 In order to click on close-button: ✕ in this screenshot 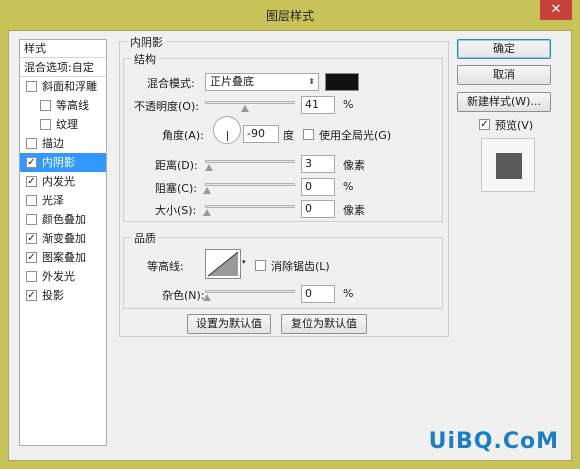, I will do `click(556, 10)`.